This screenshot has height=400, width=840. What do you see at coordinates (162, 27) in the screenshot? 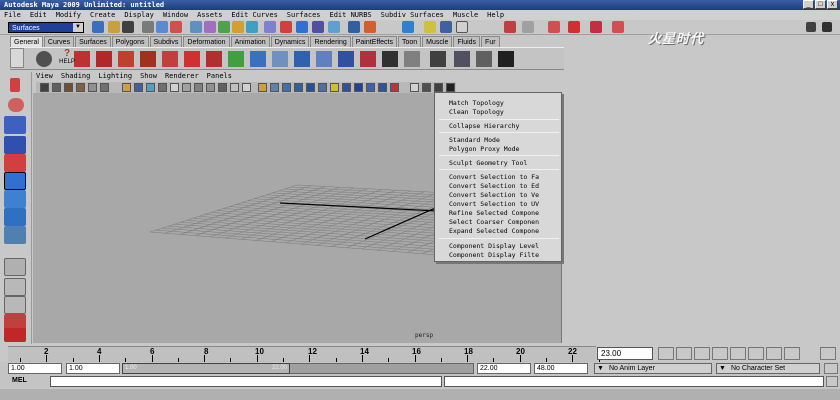
I see `select-object-icon` at bounding box center [162, 27].